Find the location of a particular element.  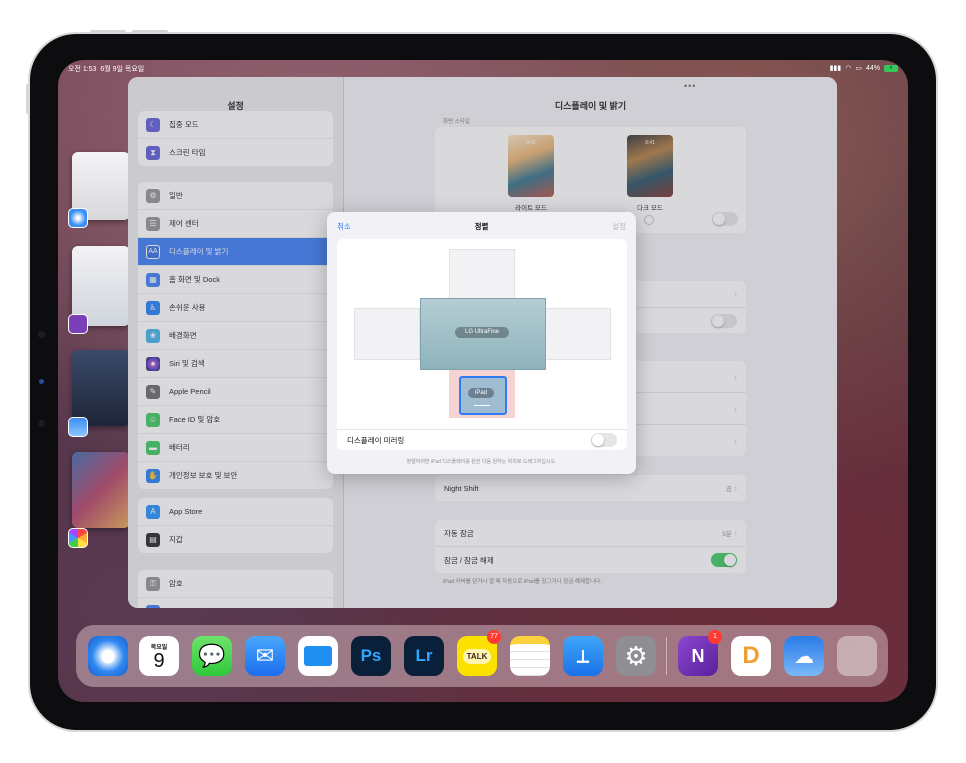

wallet-icon: ▤ is located at coordinates (153, 539).